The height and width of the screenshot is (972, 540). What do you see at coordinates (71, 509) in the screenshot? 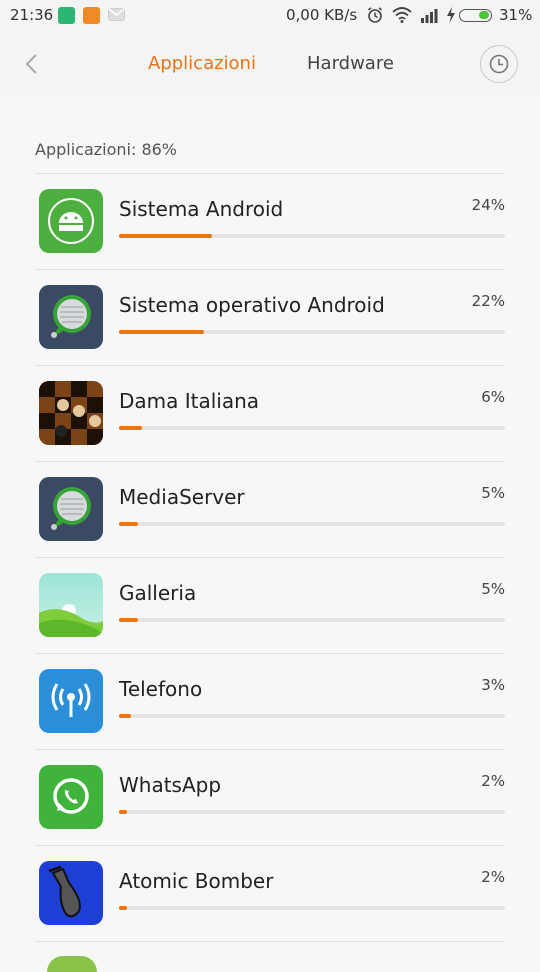
I see `mediaserver-icon` at bounding box center [71, 509].